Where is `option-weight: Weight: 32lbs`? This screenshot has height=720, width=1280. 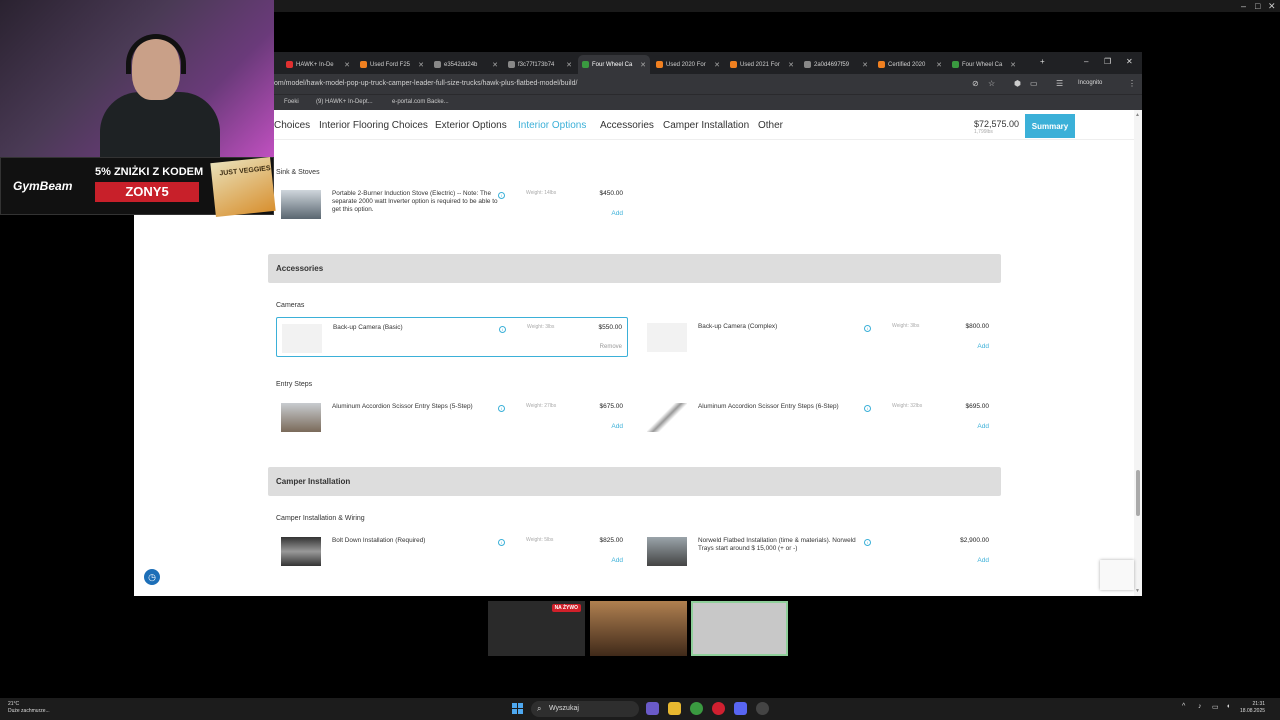 option-weight: Weight: 32lbs is located at coordinates (907, 406).